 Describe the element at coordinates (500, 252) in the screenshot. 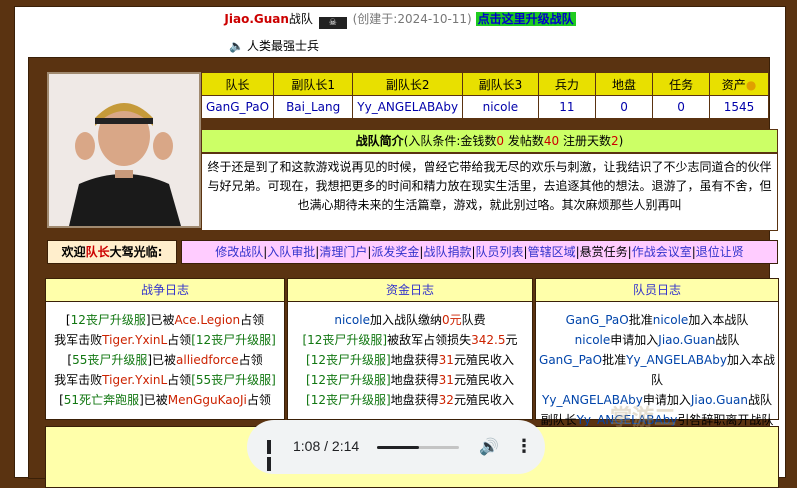

I see `menu-member-list: 队员列表` at that location.